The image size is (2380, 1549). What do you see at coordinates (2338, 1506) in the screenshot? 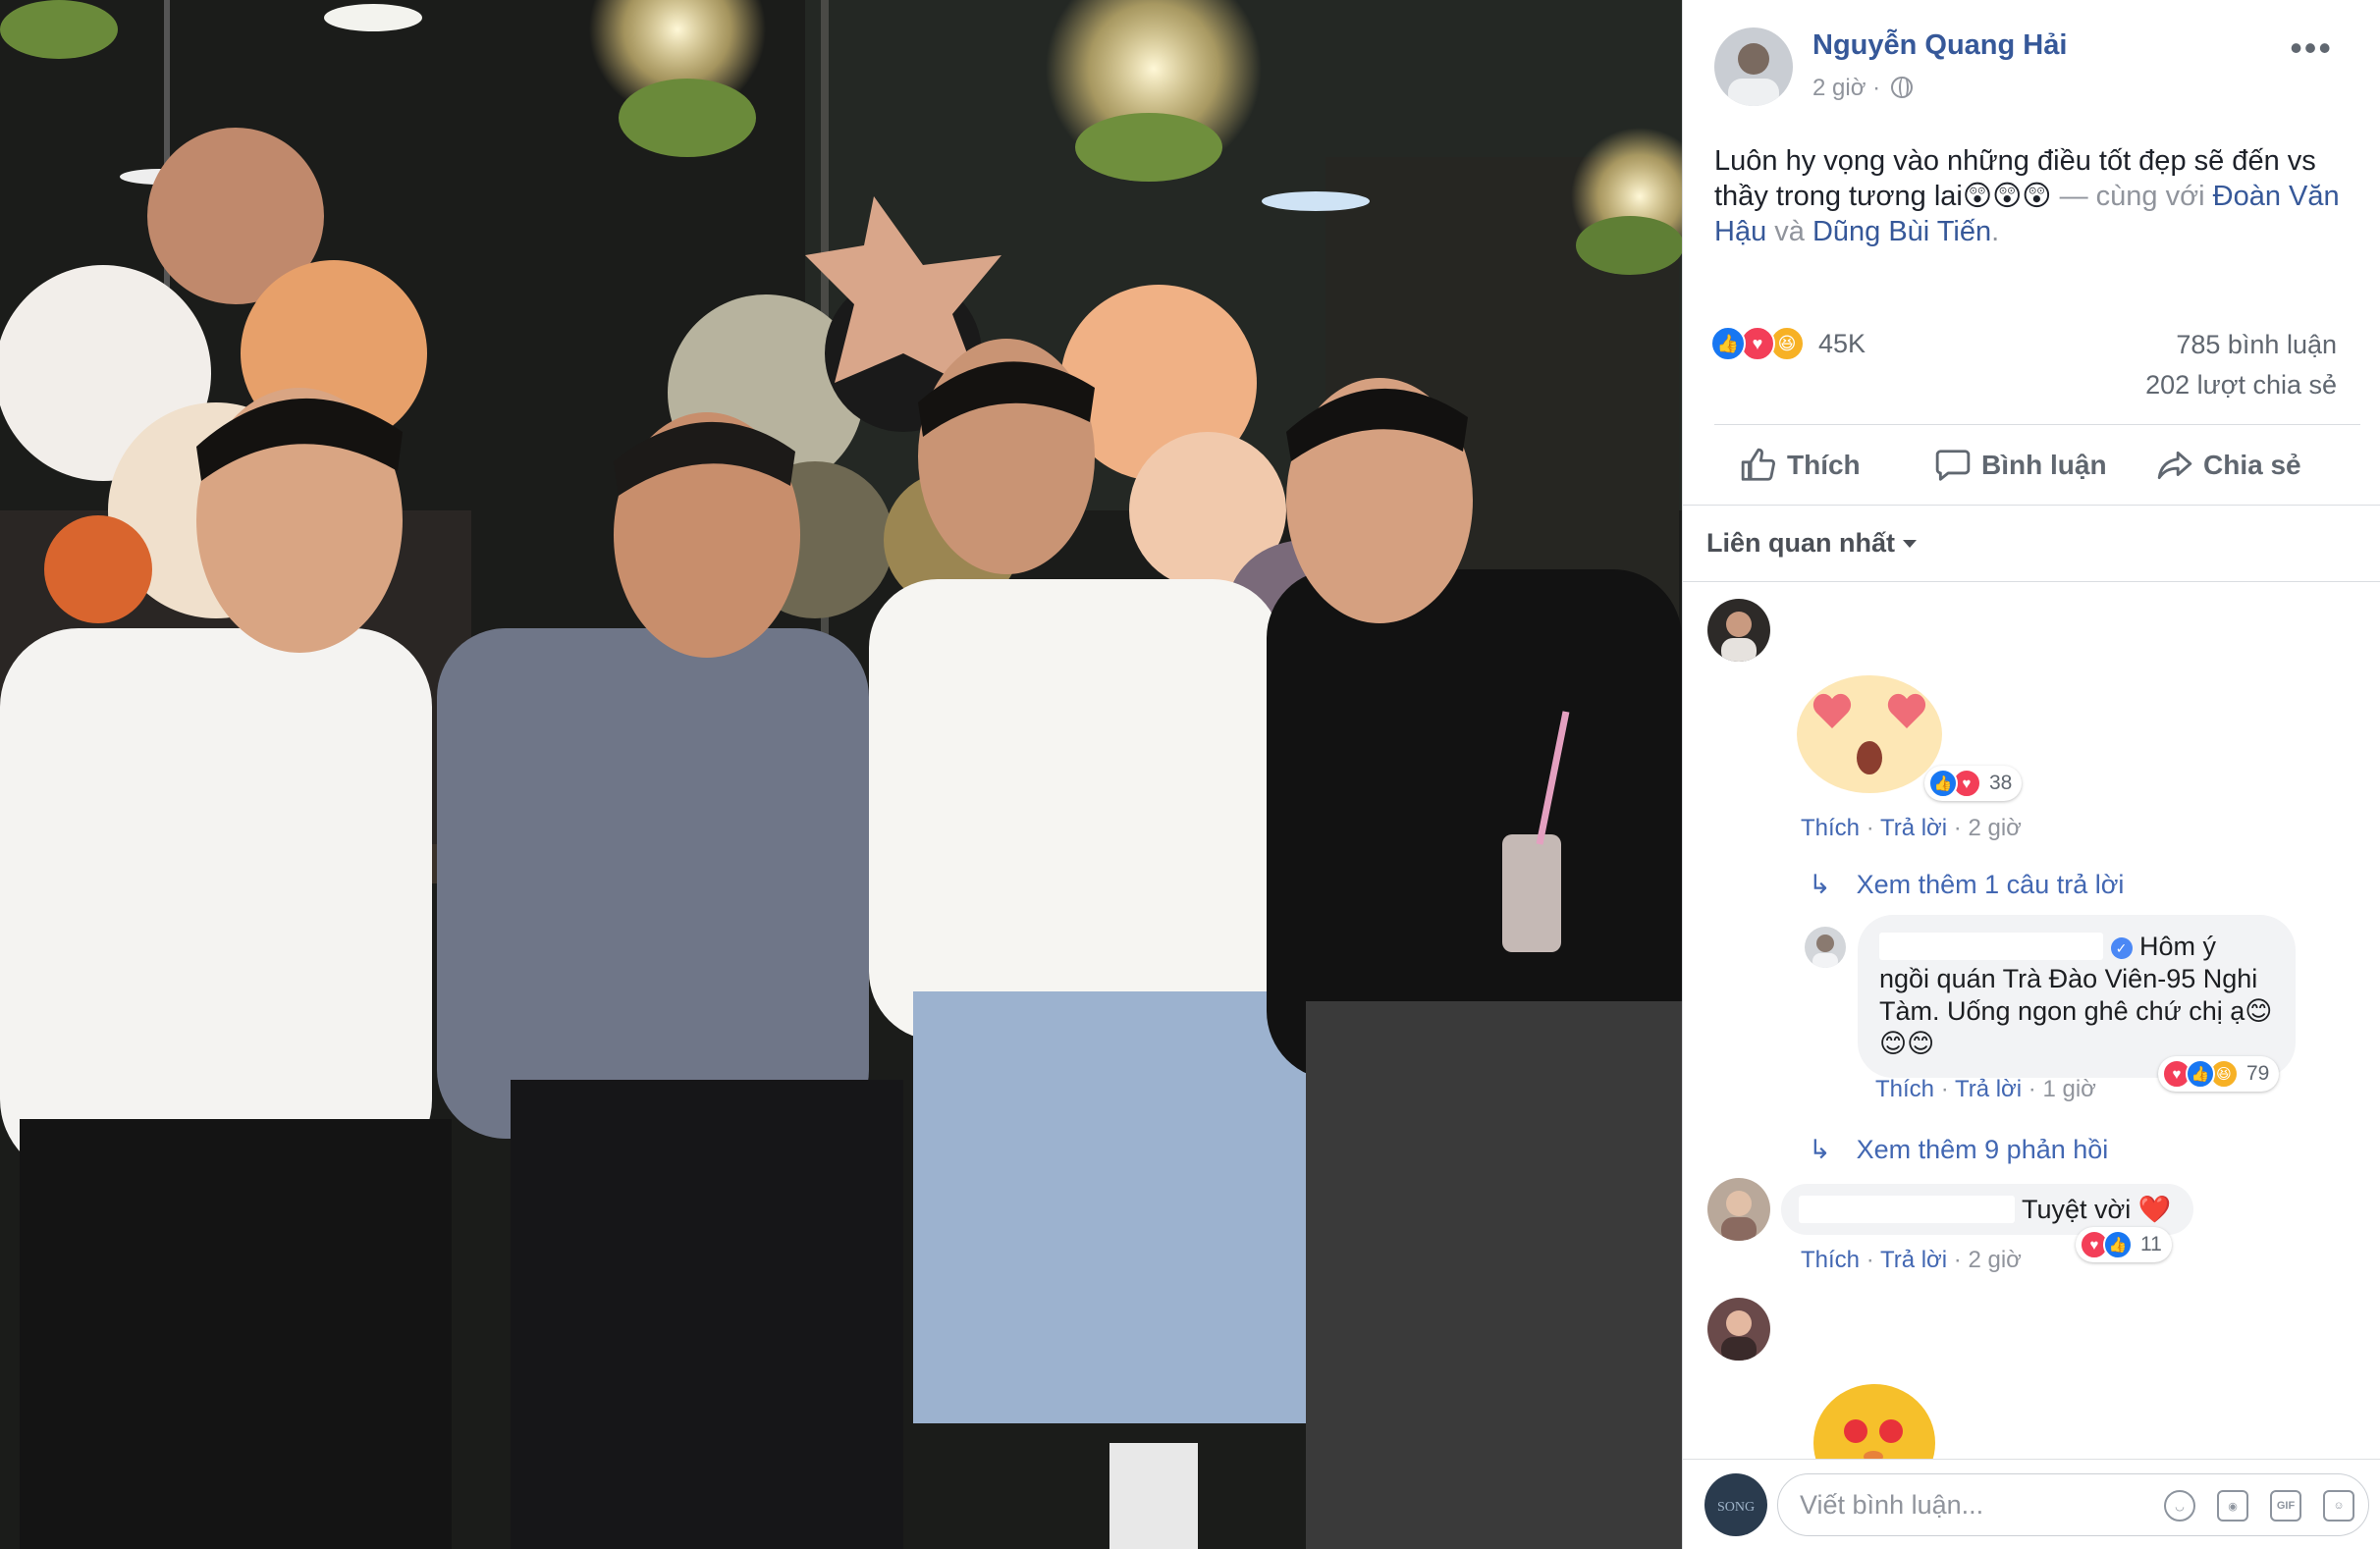
I see `sticker-icon: ☺` at bounding box center [2338, 1506].